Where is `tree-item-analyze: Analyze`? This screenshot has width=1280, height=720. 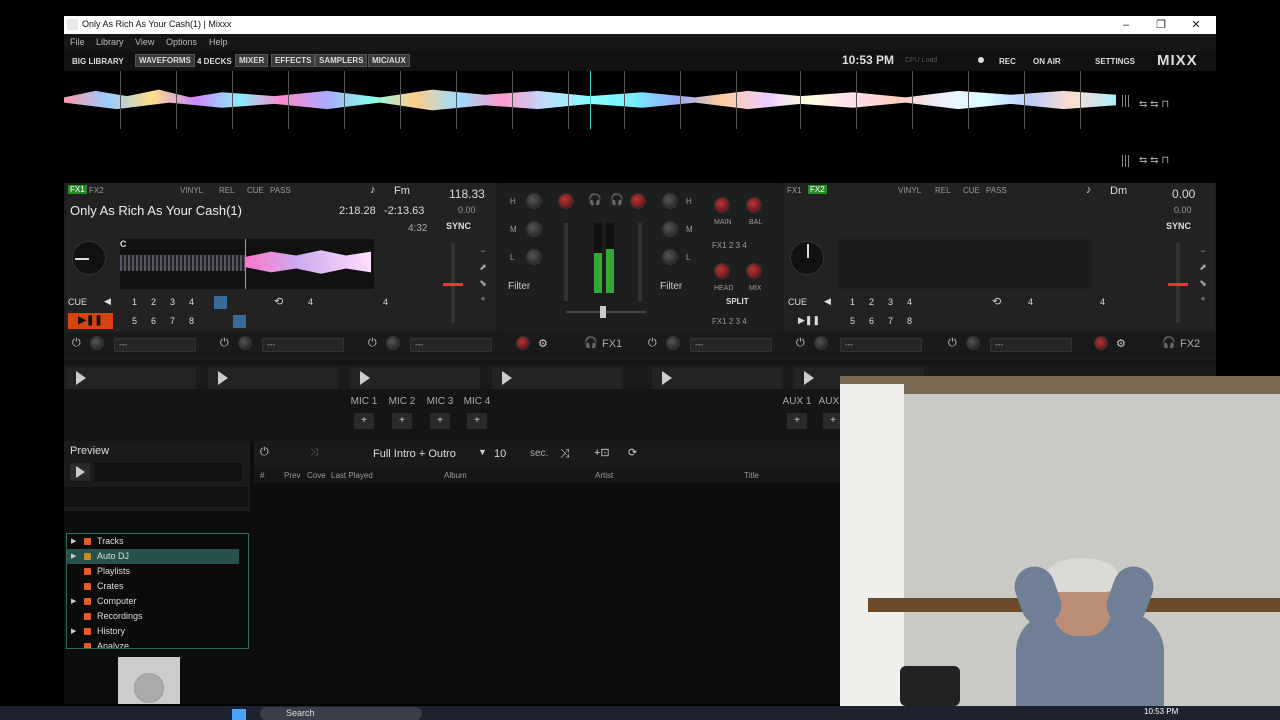
tree-item-analyze: Analyze is located at coordinates (153, 643).